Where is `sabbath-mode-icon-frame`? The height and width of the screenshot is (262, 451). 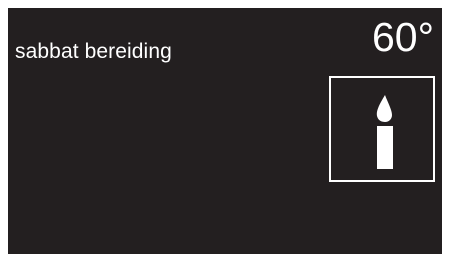
sabbath-mode-icon-frame is located at coordinates (382, 129).